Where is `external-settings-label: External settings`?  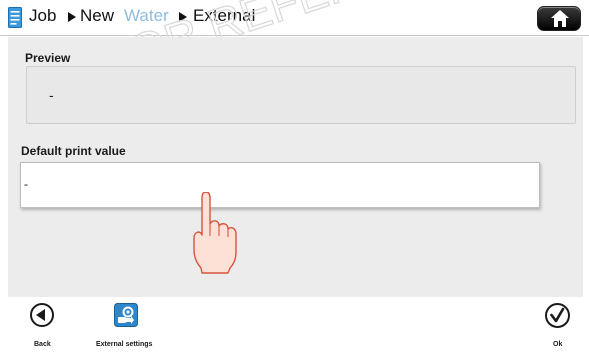 external-settings-label: External settings is located at coordinates (124, 344).